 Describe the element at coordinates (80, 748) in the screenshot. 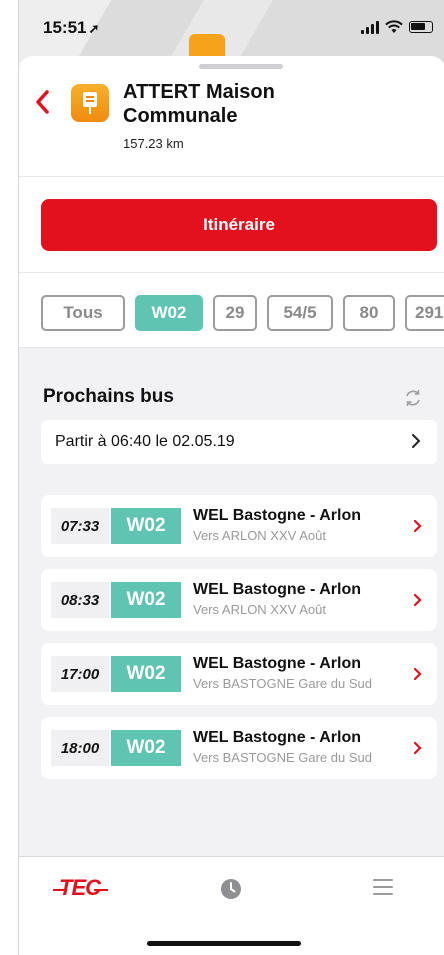

I see `bus-departure-time: 18:00` at that location.